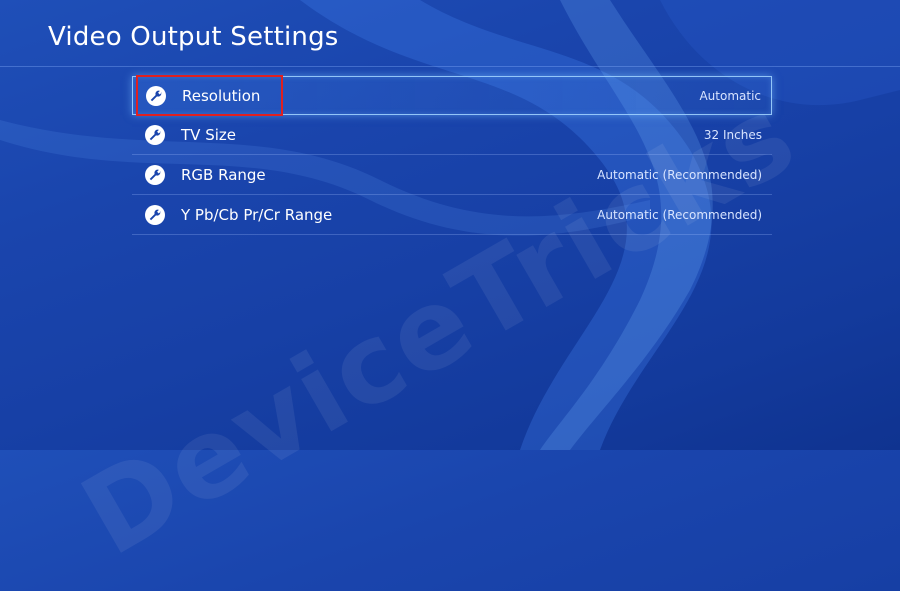  What do you see at coordinates (730, 95) in the screenshot?
I see `setting-value: Automatic` at bounding box center [730, 95].